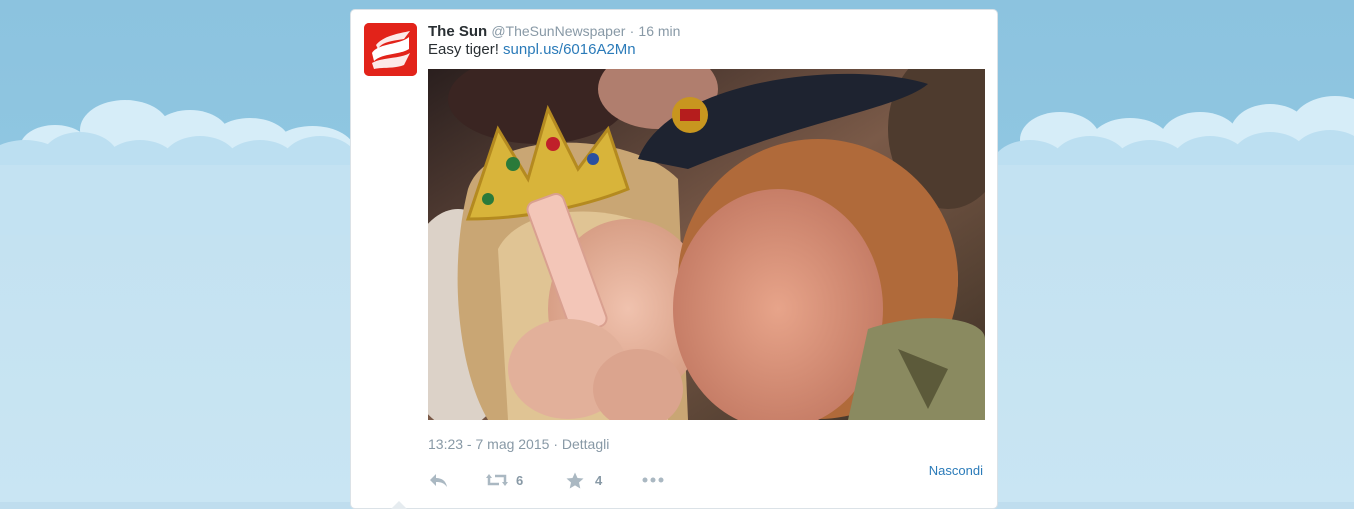 The height and width of the screenshot is (509, 1354). I want to click on tweet-actions: 6 4, so click(706, 480).